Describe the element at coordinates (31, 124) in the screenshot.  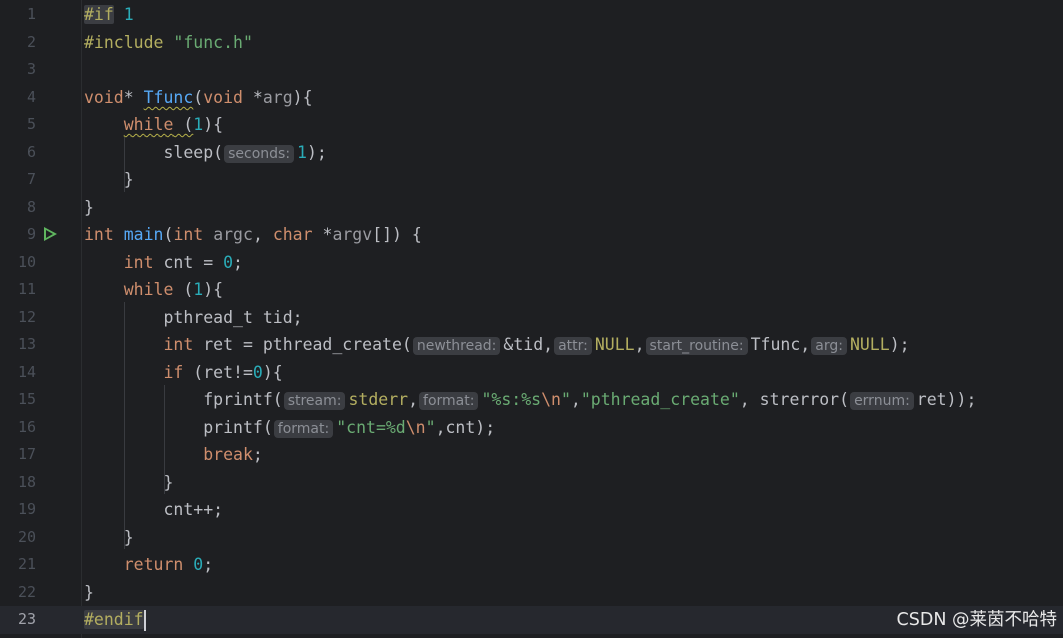
I see `line-number: 5` at that location.